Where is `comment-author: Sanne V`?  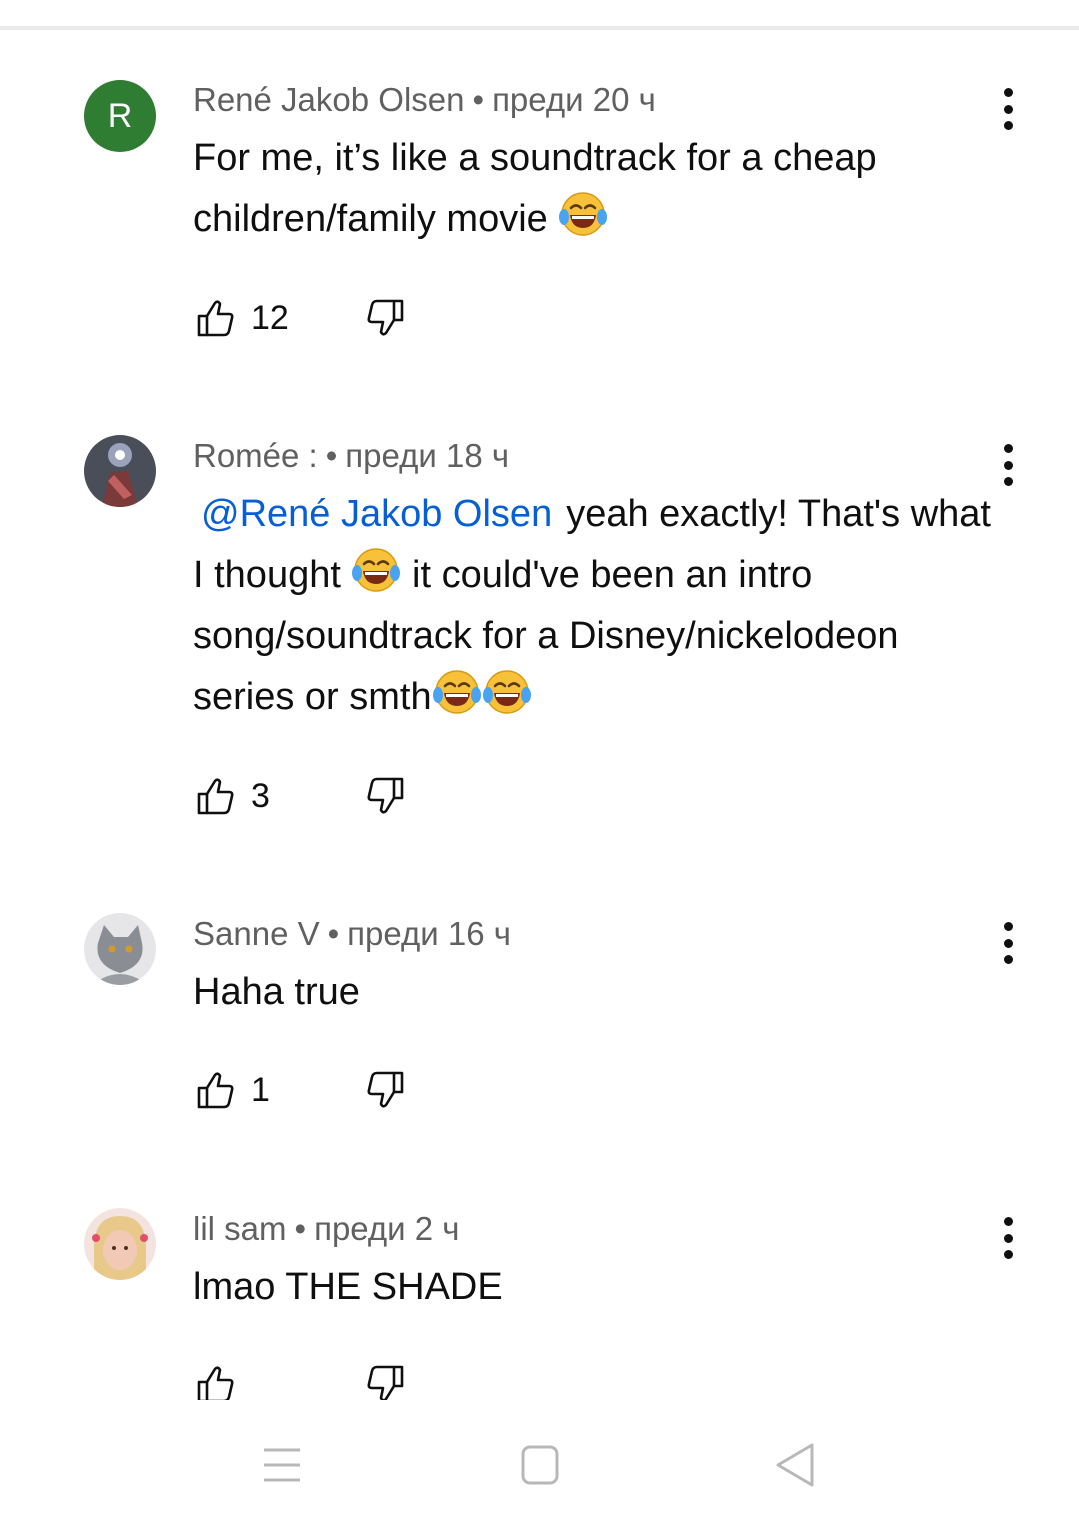 comment-author: Sanne V is located at coordinates (256, 933).